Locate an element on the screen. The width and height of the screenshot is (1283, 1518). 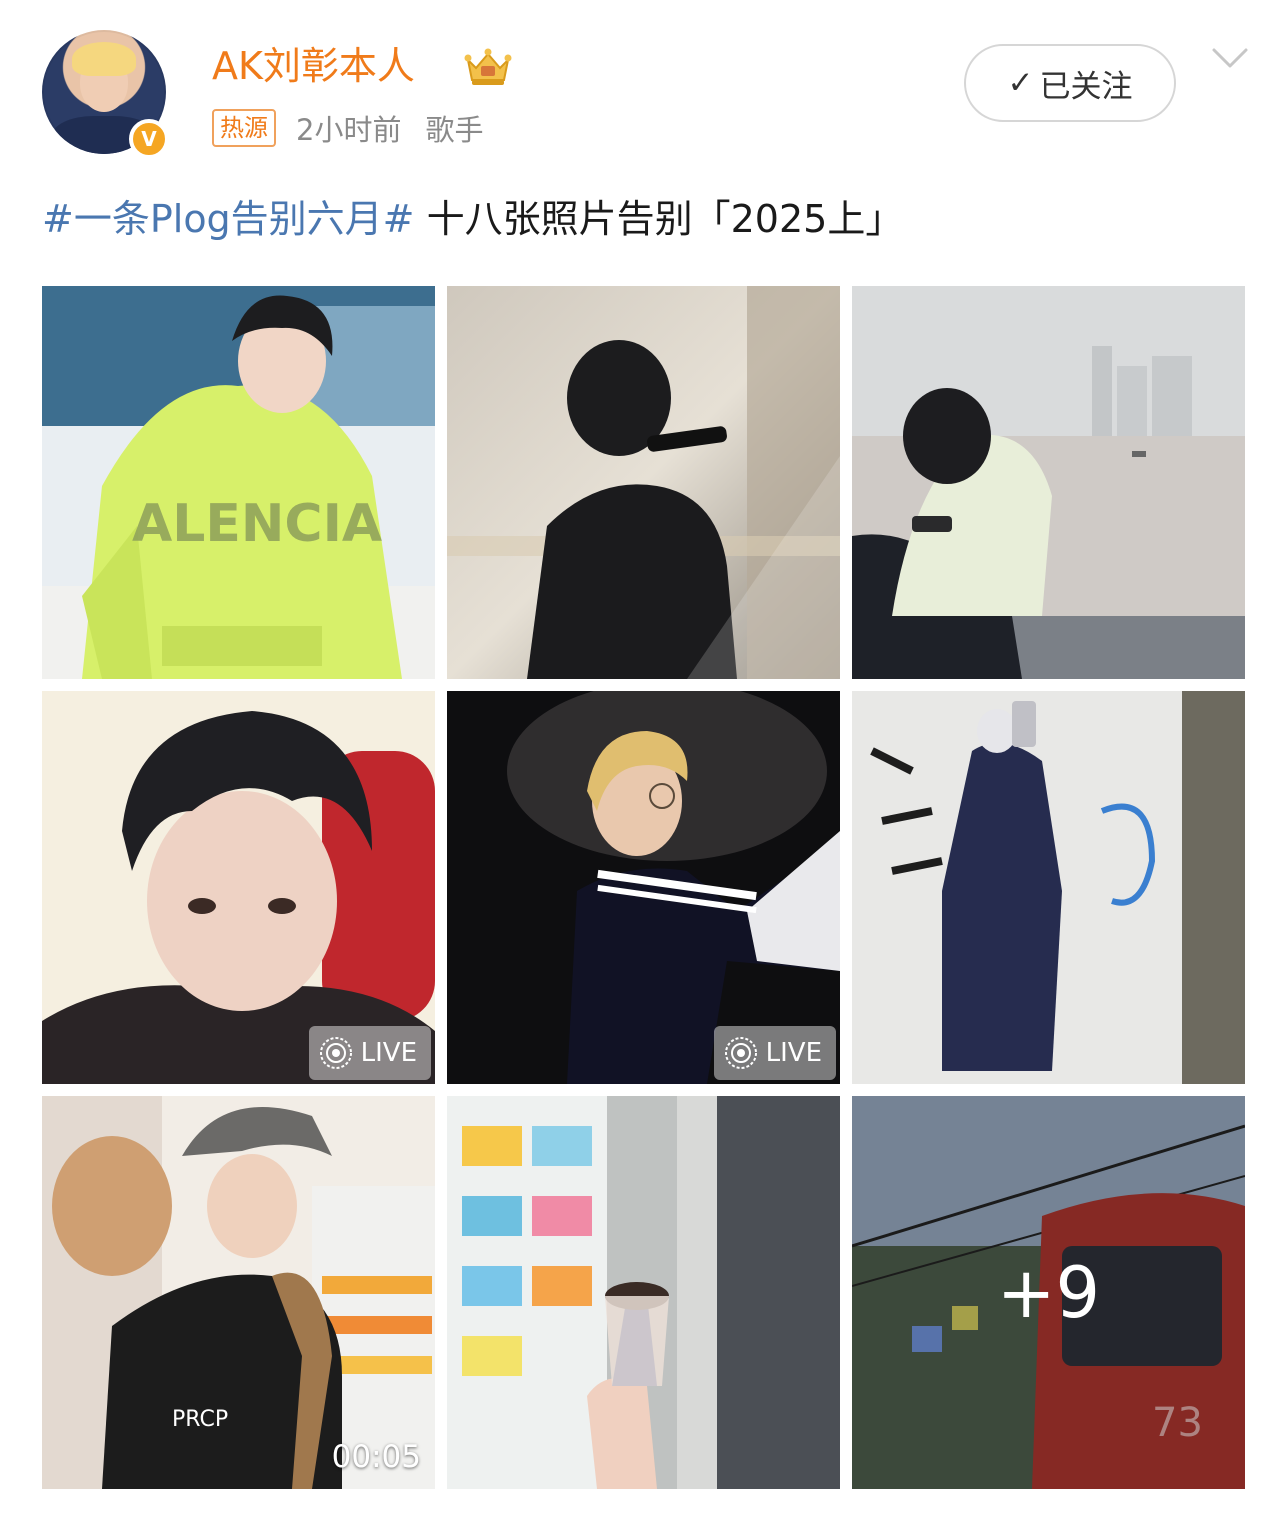
photo-stage-silhouette is located at coordinates (643, 482).